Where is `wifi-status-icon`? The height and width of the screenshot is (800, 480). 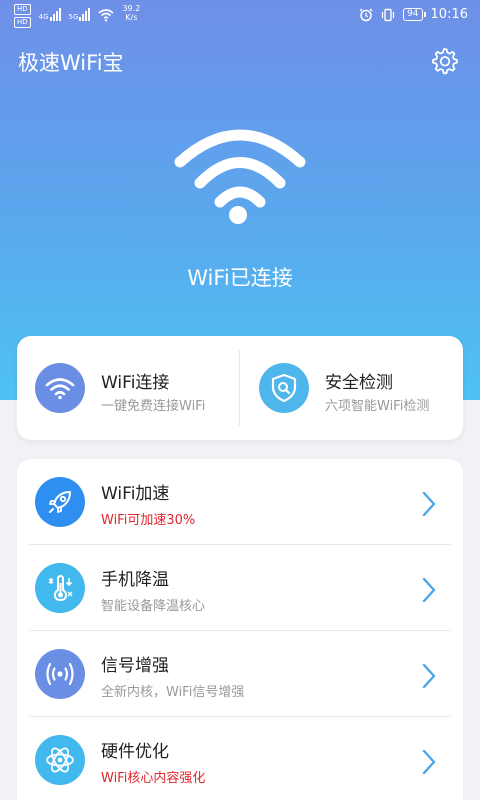 wifi-status-icon is located at coordinates (106, 15).